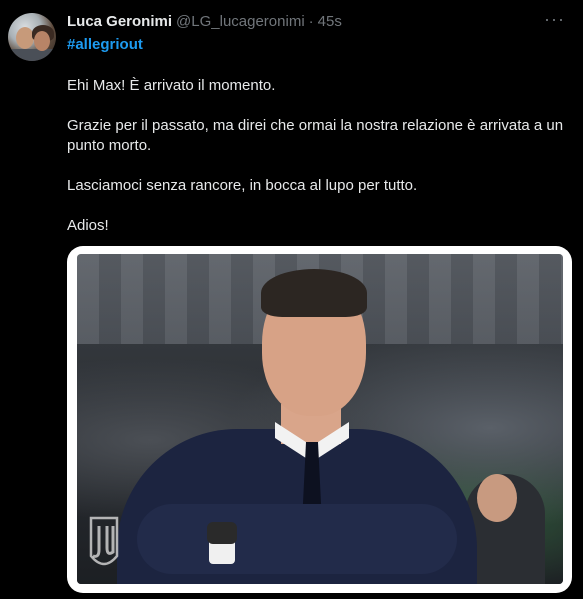  I want to click on photo-man-hair, so click(314, 293).